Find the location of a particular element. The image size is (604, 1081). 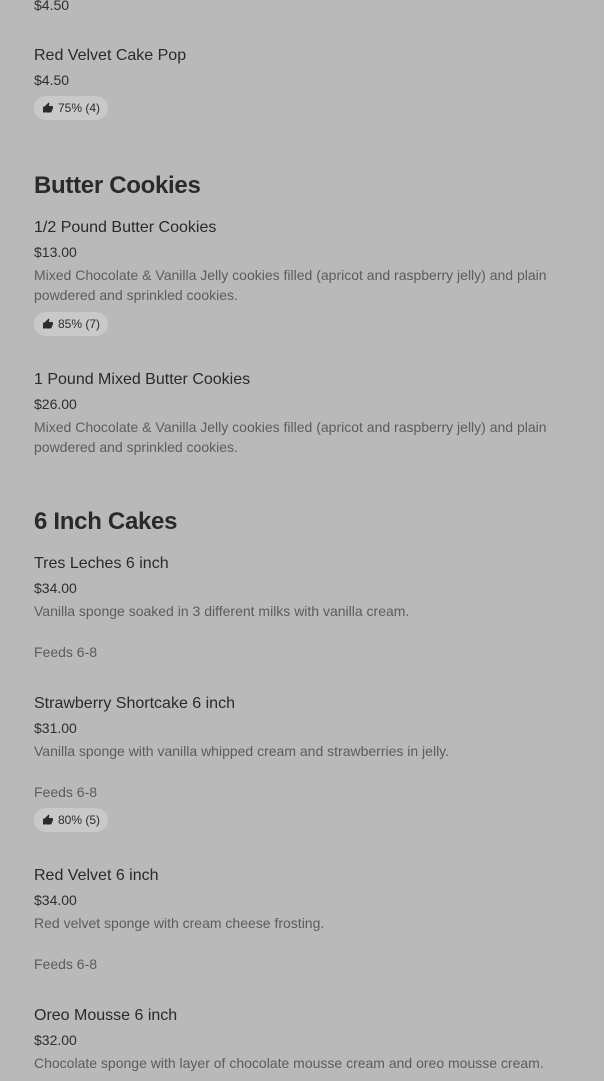

item-name: Red Velvet Cake Pop is located at coordinates (110, 55).